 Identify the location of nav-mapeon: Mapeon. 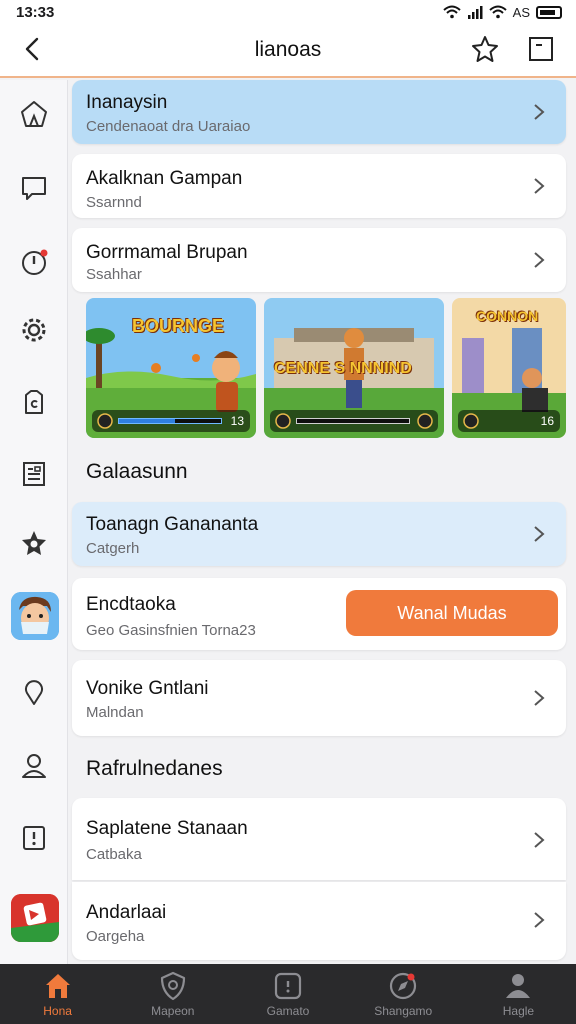
(172, 994).